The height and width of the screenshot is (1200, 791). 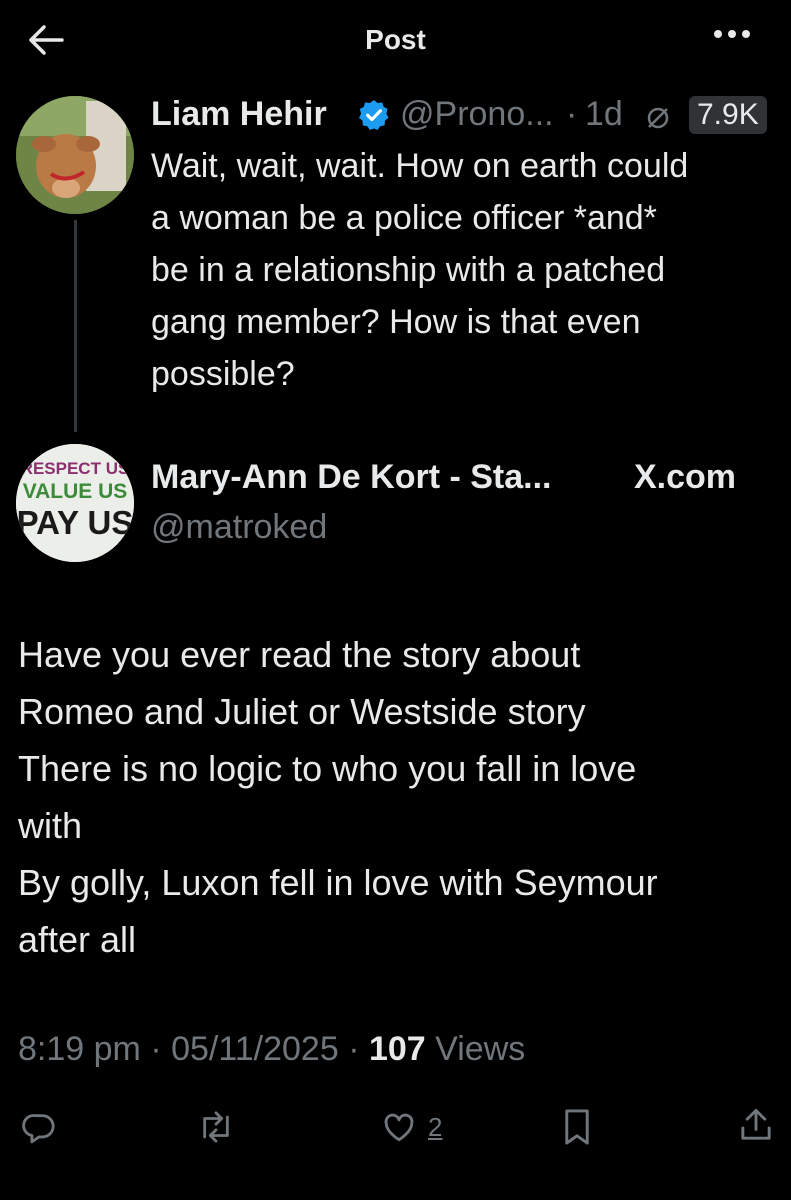 I want to click on text-line: gang member? How is that even, so click(x=396, y=322).